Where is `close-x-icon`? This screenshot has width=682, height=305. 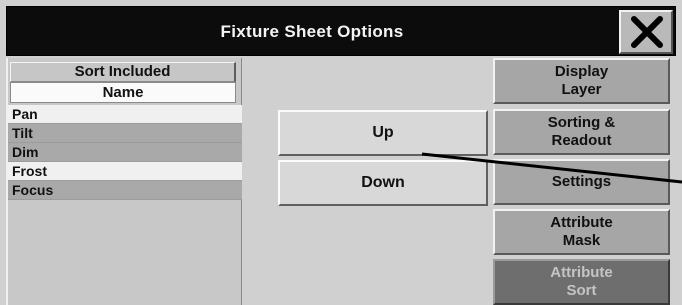 close-x-icon is located at coordinates (647, 32).